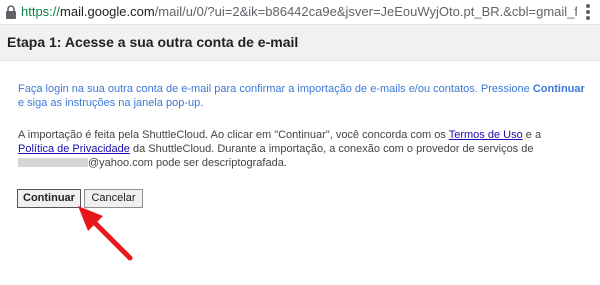 The width and height of the screenshot is (600, 285). Describe the element at coordinates (486, 135) in the screenshot. I see `terms-of-use-link: Termos de Uso` at that location.